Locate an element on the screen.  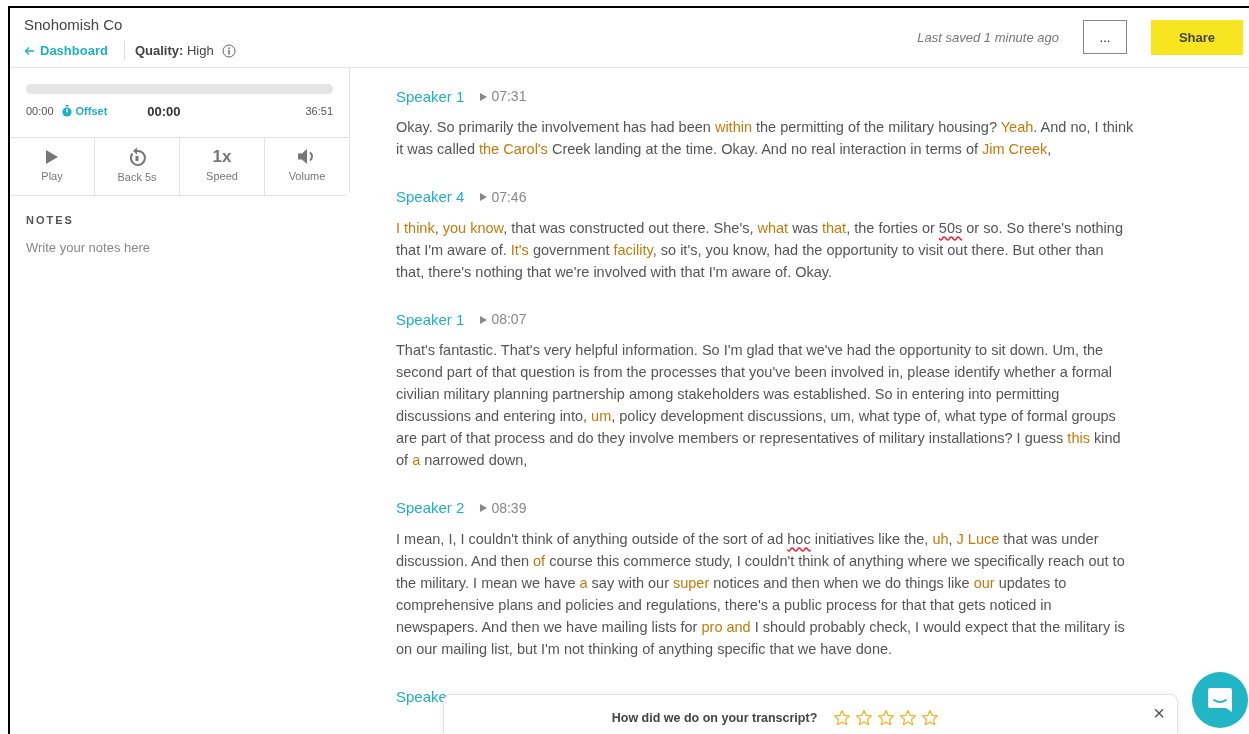
transcript-paragraph: I think, you know, that was constructed out there. She's, what was that, the forties or 50s or so. So there's nothing that I'm aware of. It's government facility, so it's, you know, had the opportunity to visit out there. But other than that, there's nothing that we're involved with that I'm aware of. Okay. is located at coordinates (760, 250).